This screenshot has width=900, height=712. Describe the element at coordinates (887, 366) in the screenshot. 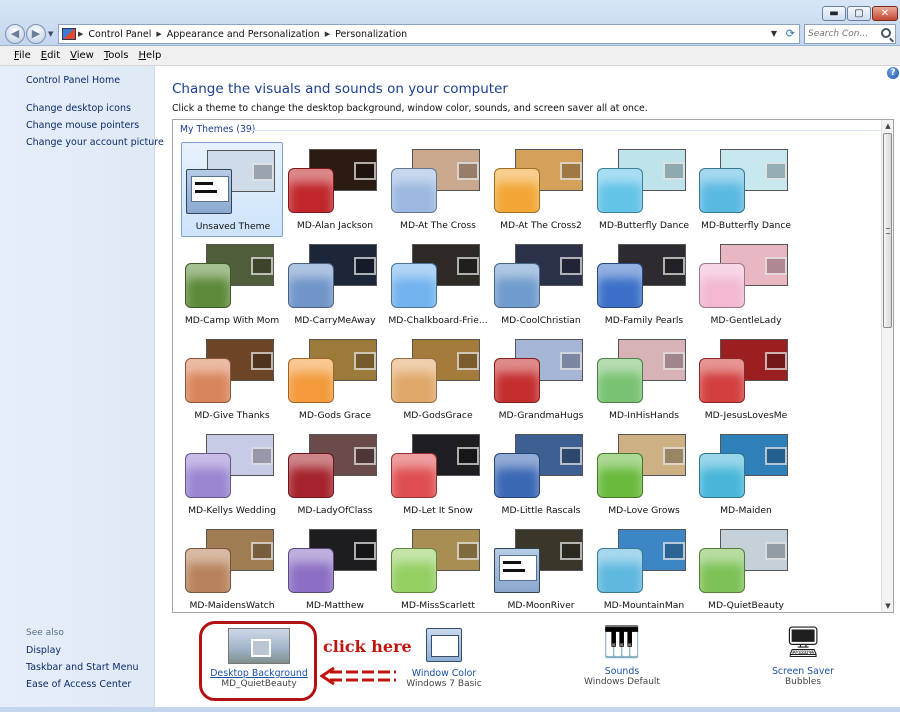

I see `themes-scrollbar: ▲ ▼` at that location.